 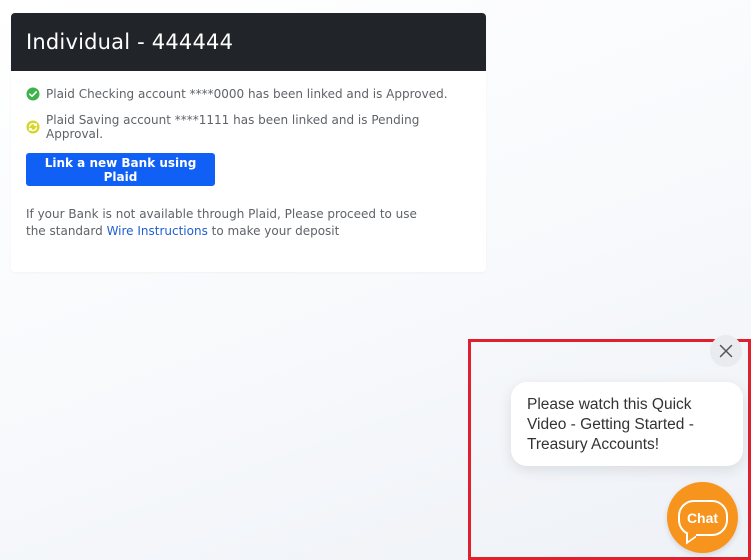 I want to click on chat-launcher-button: Chat, so click(x=702, y=517).